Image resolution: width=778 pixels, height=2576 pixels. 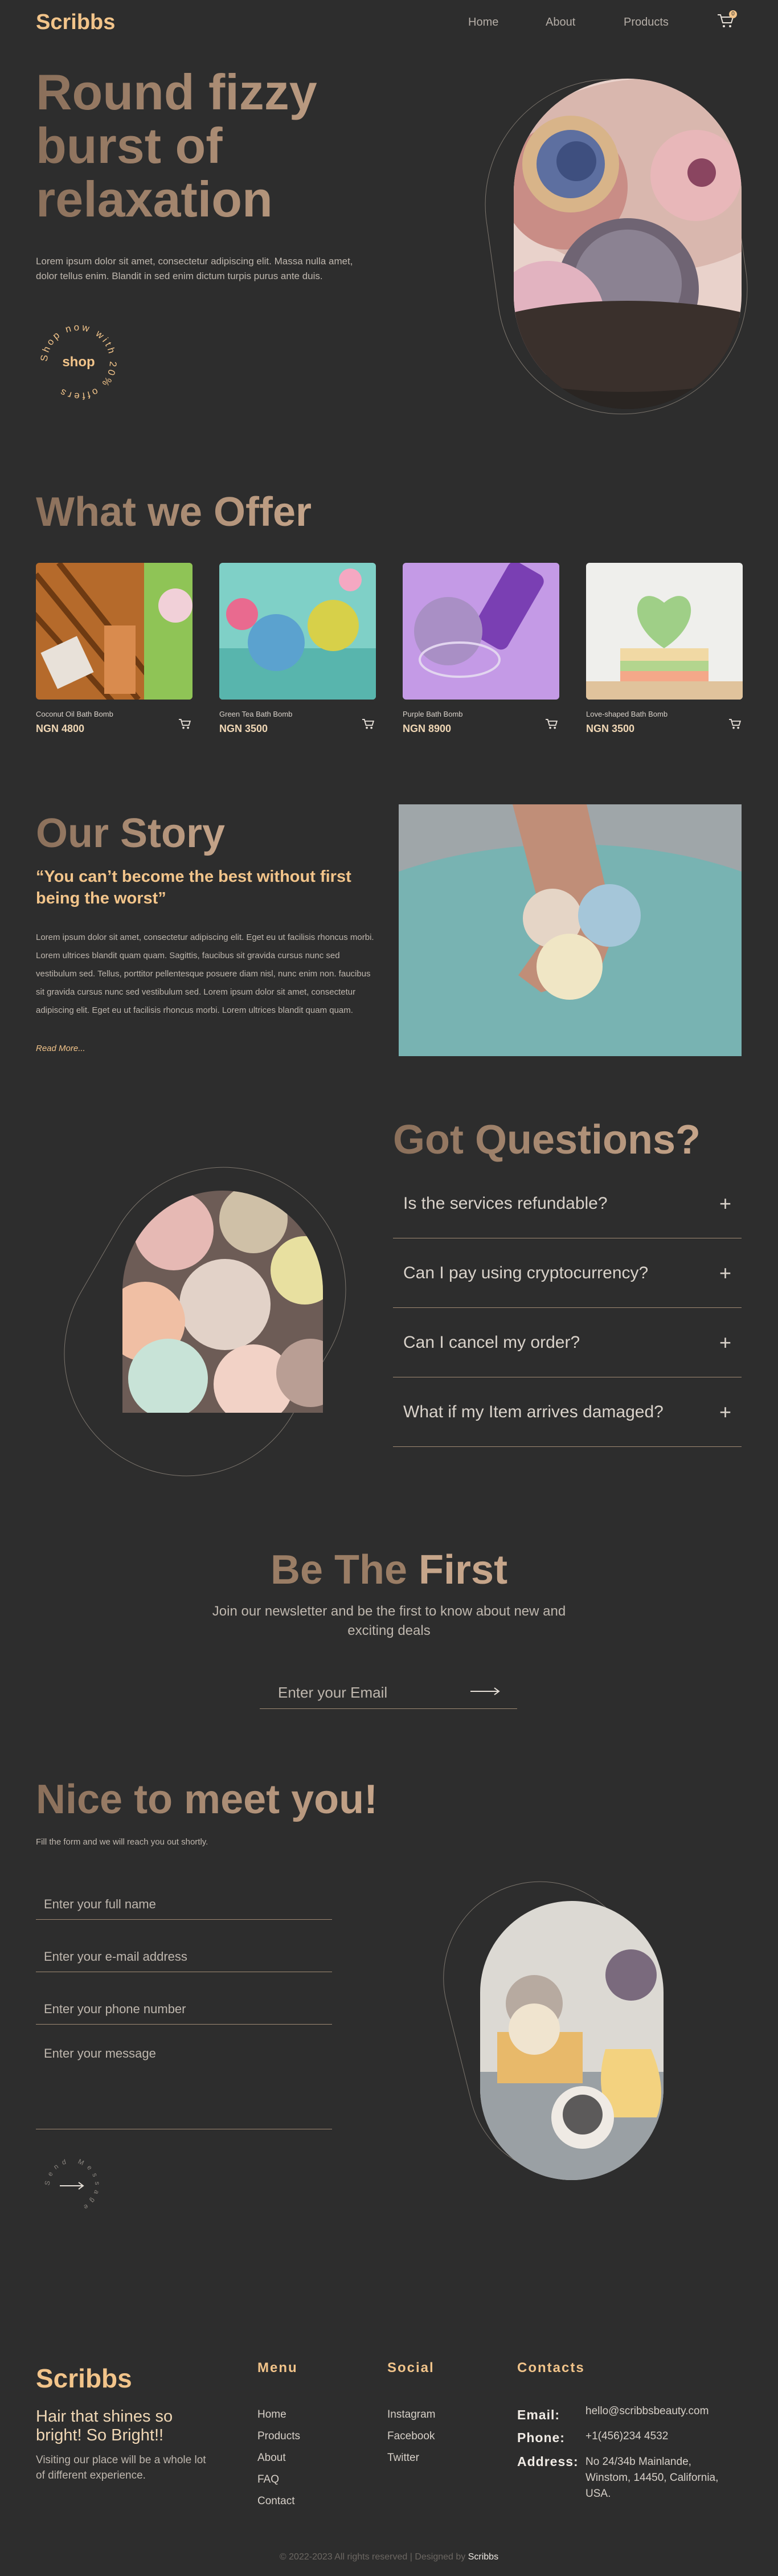 I want to click on footer-email-label: Email:, so click(x=538, y=2414).